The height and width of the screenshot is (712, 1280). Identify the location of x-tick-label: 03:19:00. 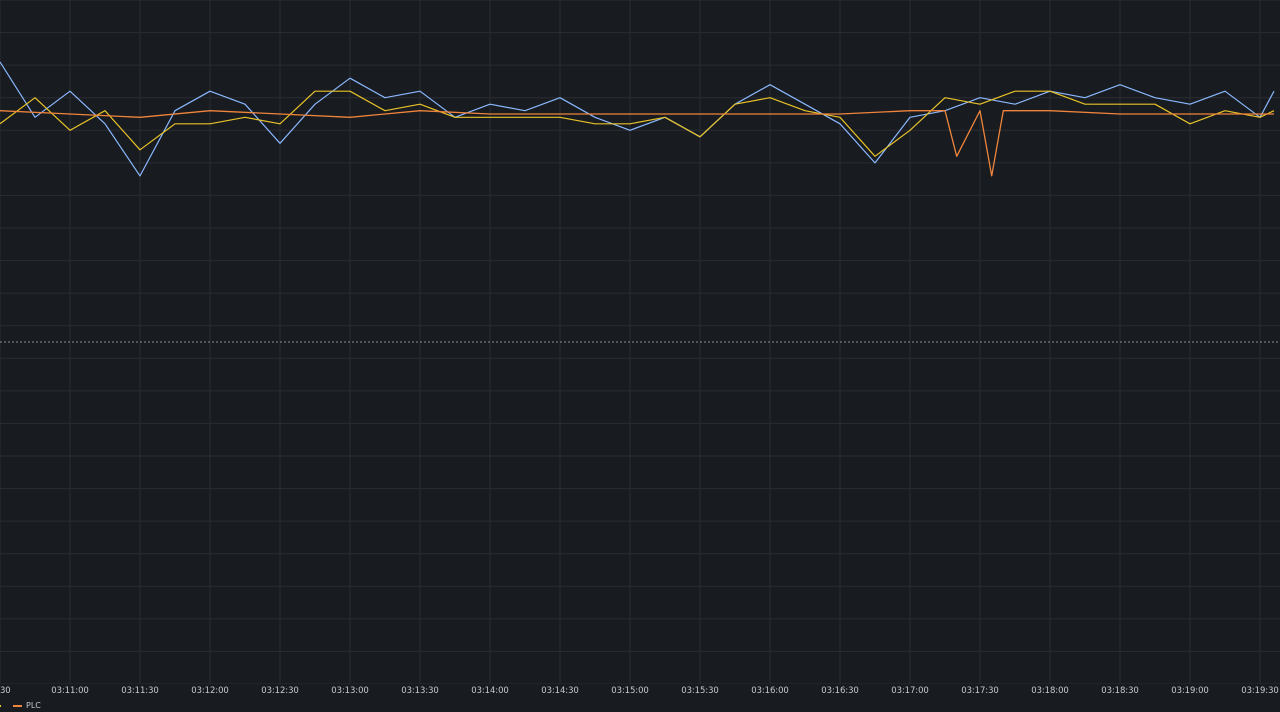
(1190, 691).